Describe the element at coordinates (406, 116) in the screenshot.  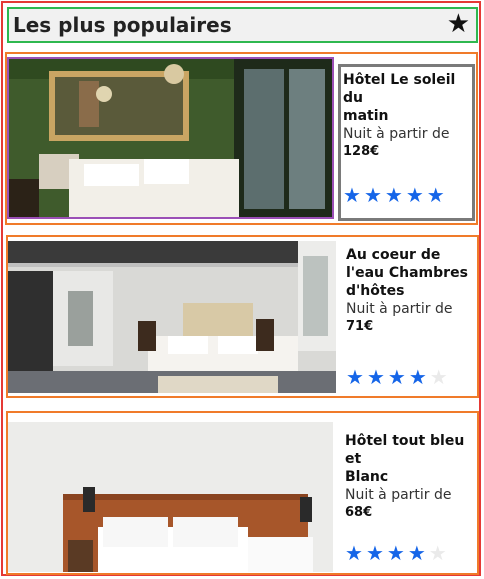
I see `hotel-name-continued: matin` at that location.